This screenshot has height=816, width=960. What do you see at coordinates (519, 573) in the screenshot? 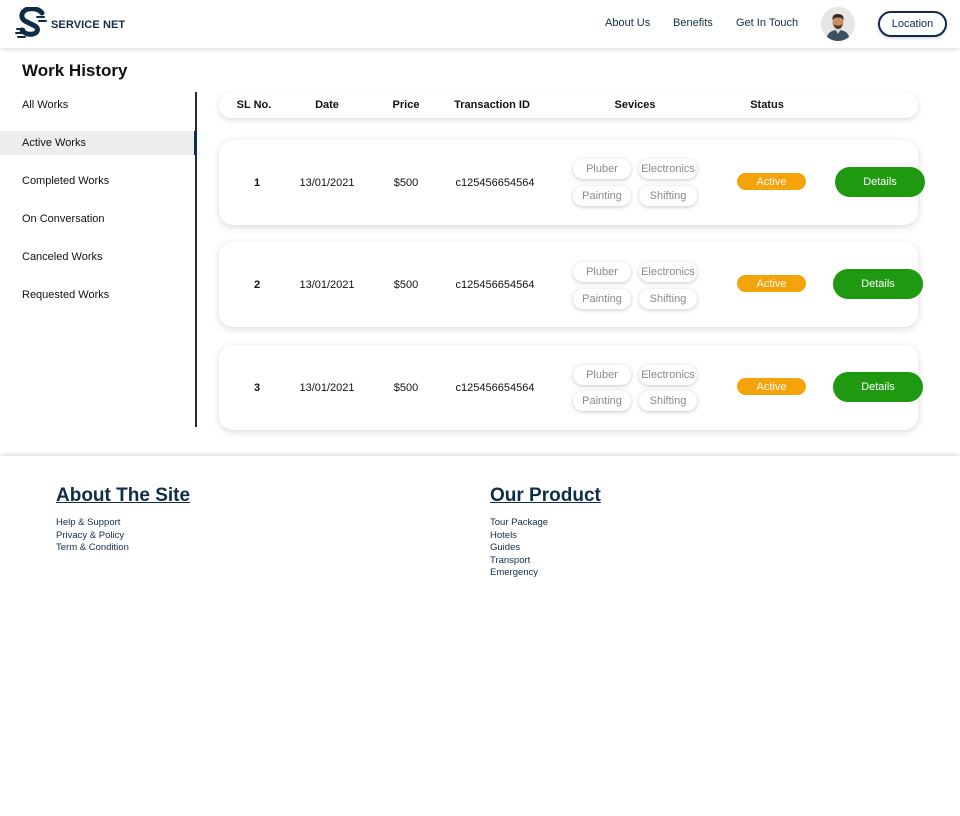
I see `footer-link-emergency: Emergency` at bounding box center [519, 573].